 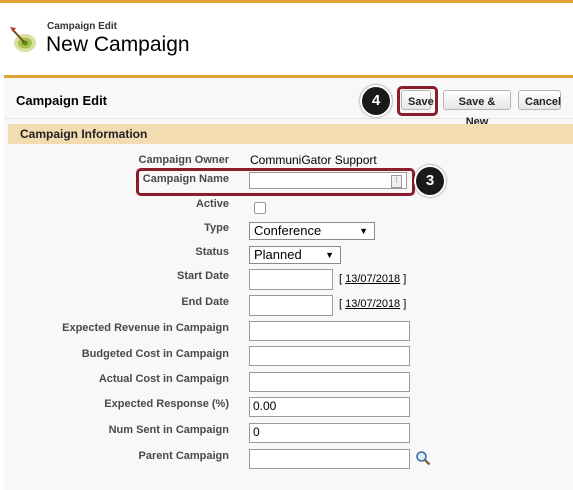 What do you see at coordinates (329, 459) in the screenshot?
I see `parent-campaign-input` at bounding box center [329, 459].